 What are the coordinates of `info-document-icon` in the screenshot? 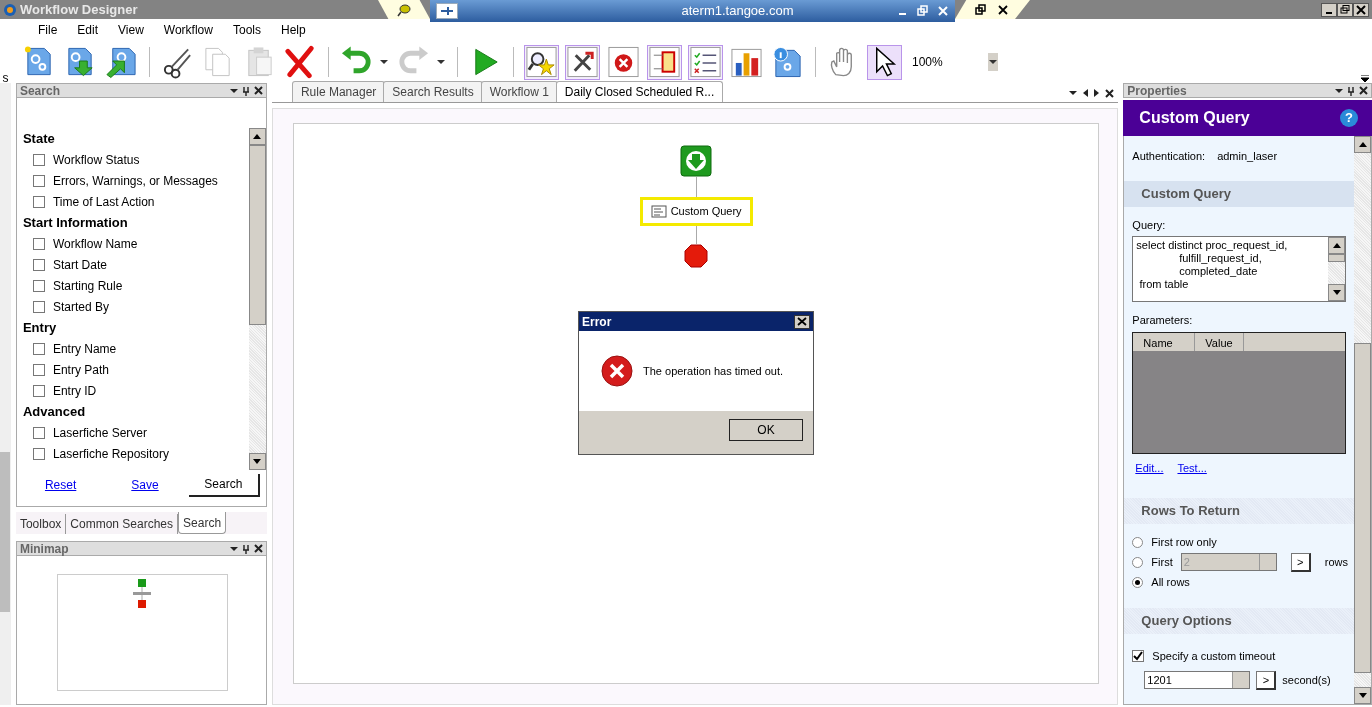 It's located at (787, 62).